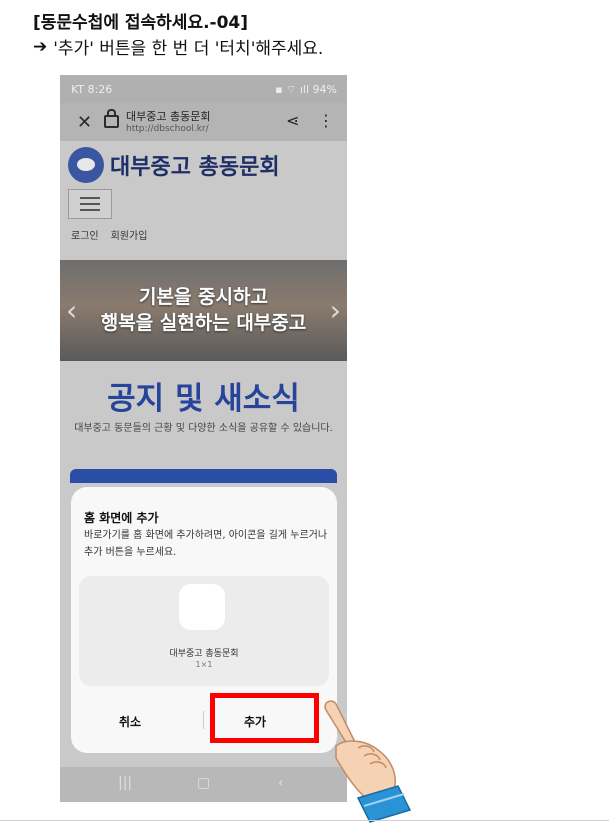 This screenshot has width=609, height=824. What do you see at coordinates (90, 204) in the screenshot?
I see `hamburger-menu-button` at bounding box center [90, 204].